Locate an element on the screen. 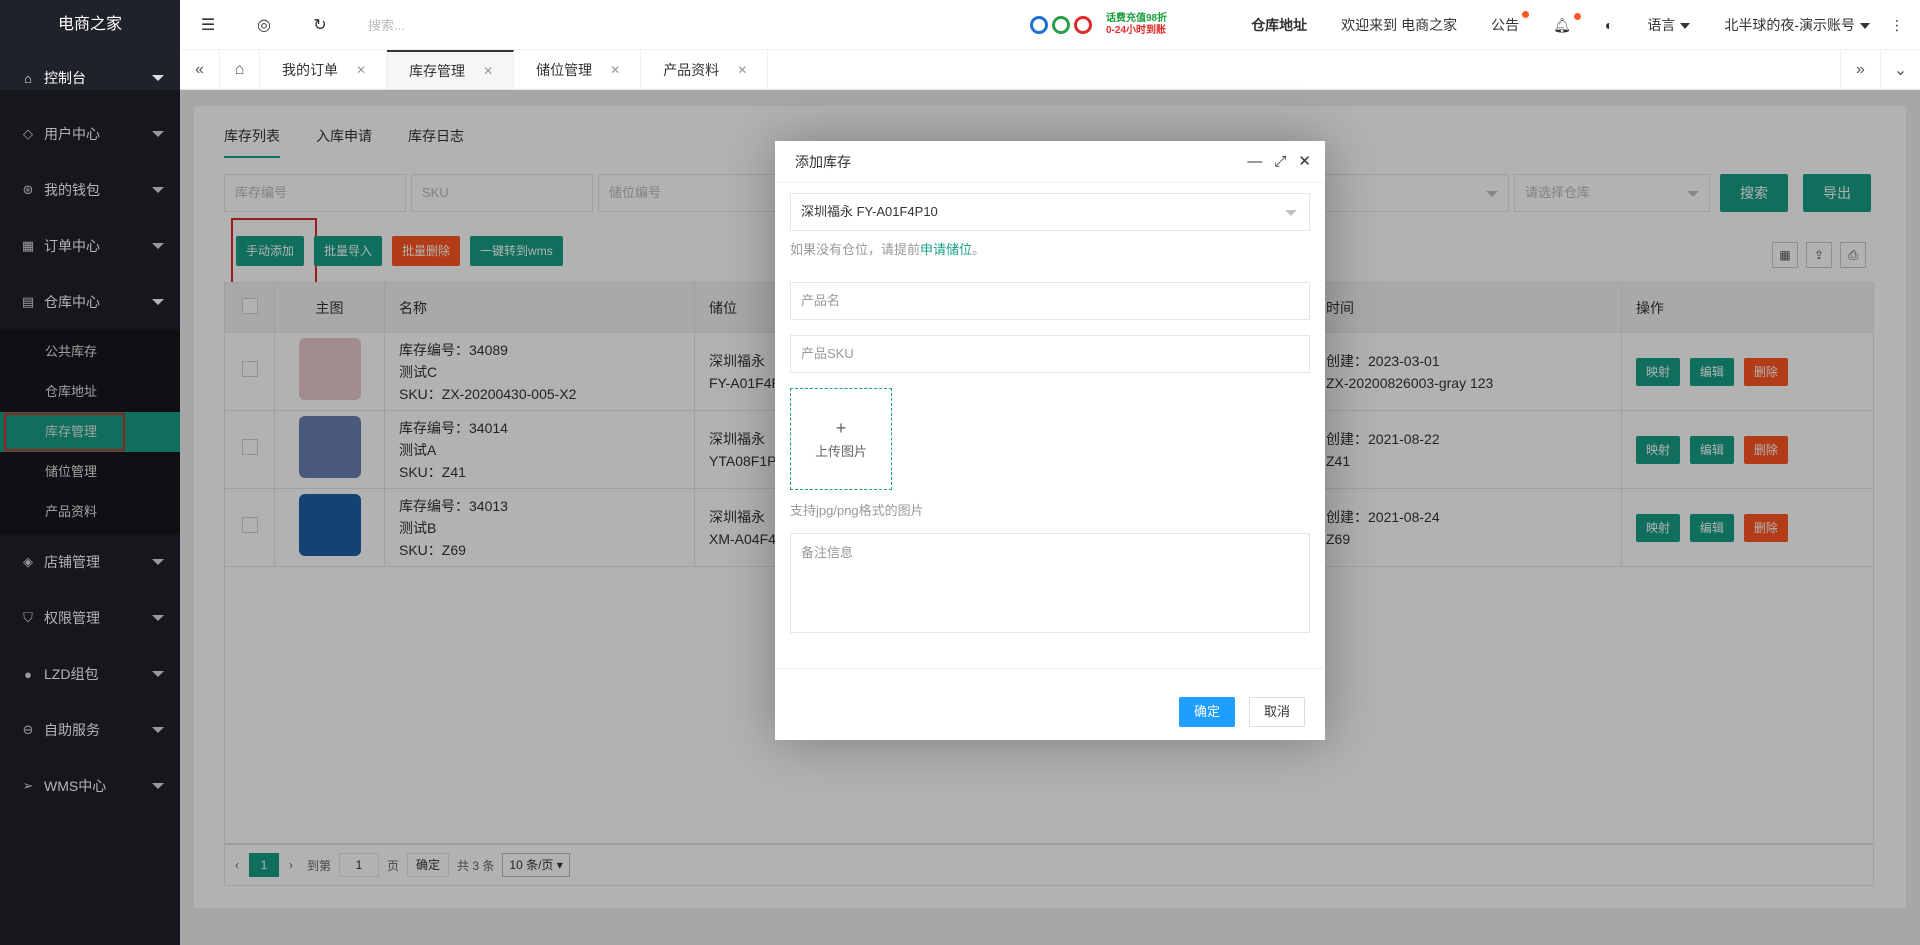 Image resolution: width=1920 pixels, height=945 pixels. upload-label: 上传图片 is located at coordinates (840, 451).